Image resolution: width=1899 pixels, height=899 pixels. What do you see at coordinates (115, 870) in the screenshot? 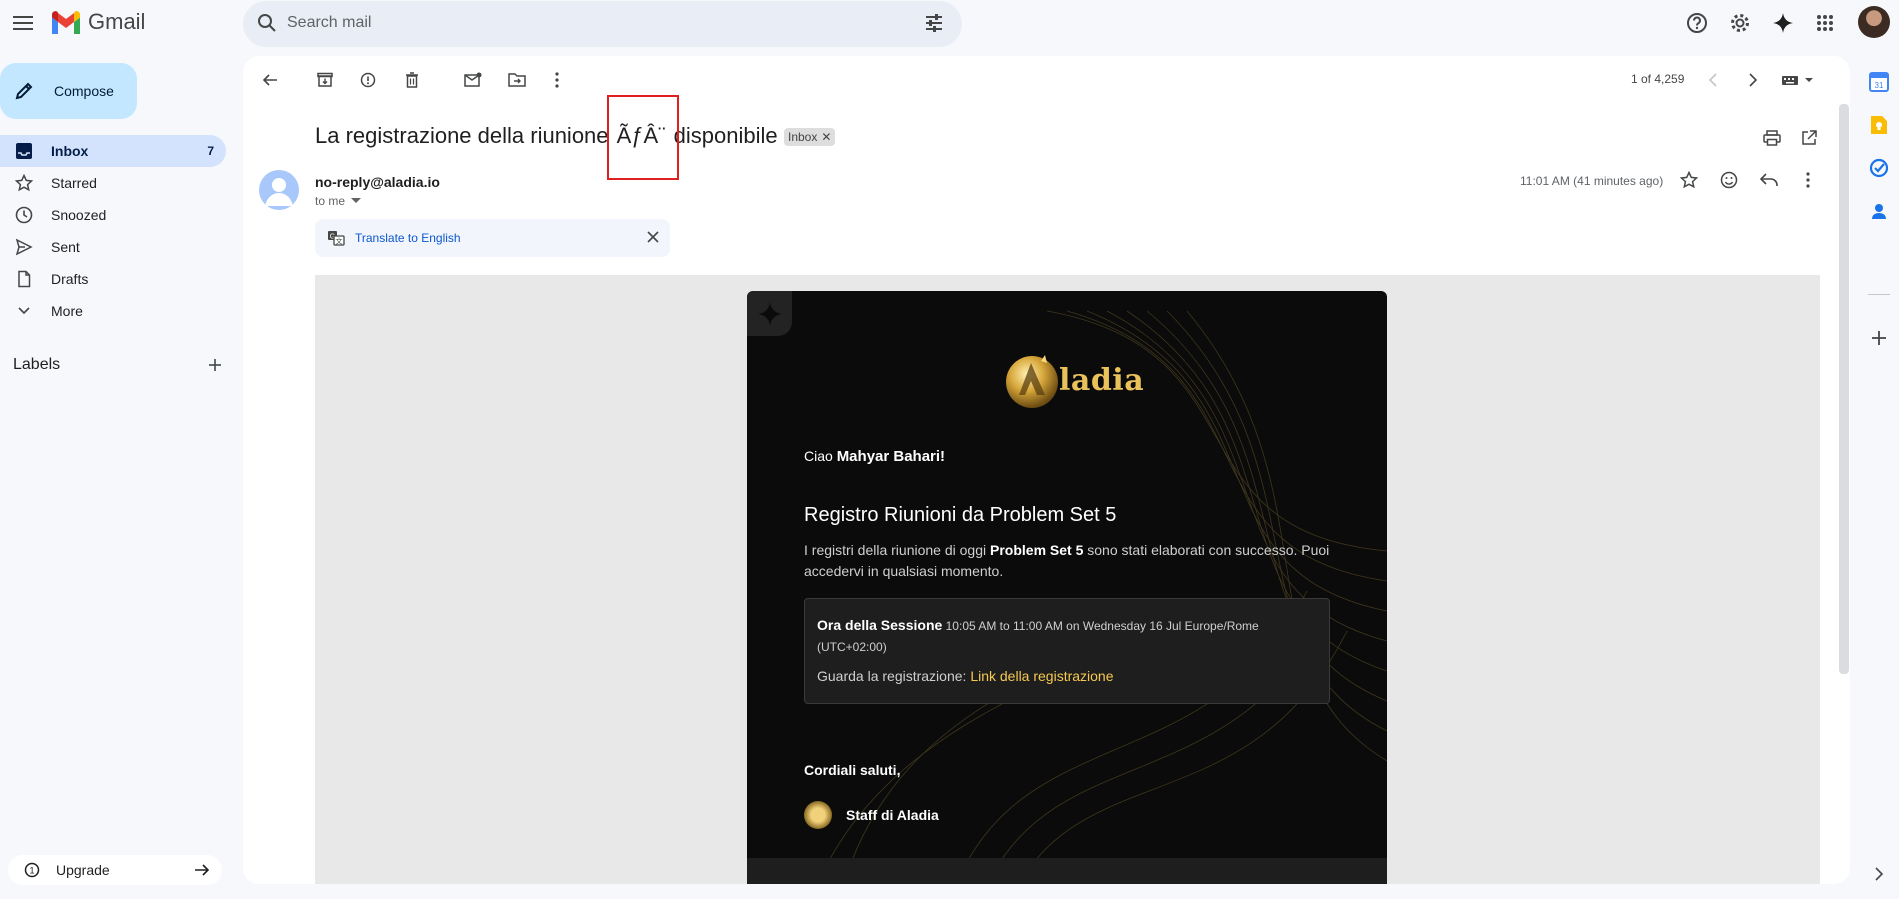
I see `upgrade-button: 1 Upgrade` at bounding box center [115, 870].